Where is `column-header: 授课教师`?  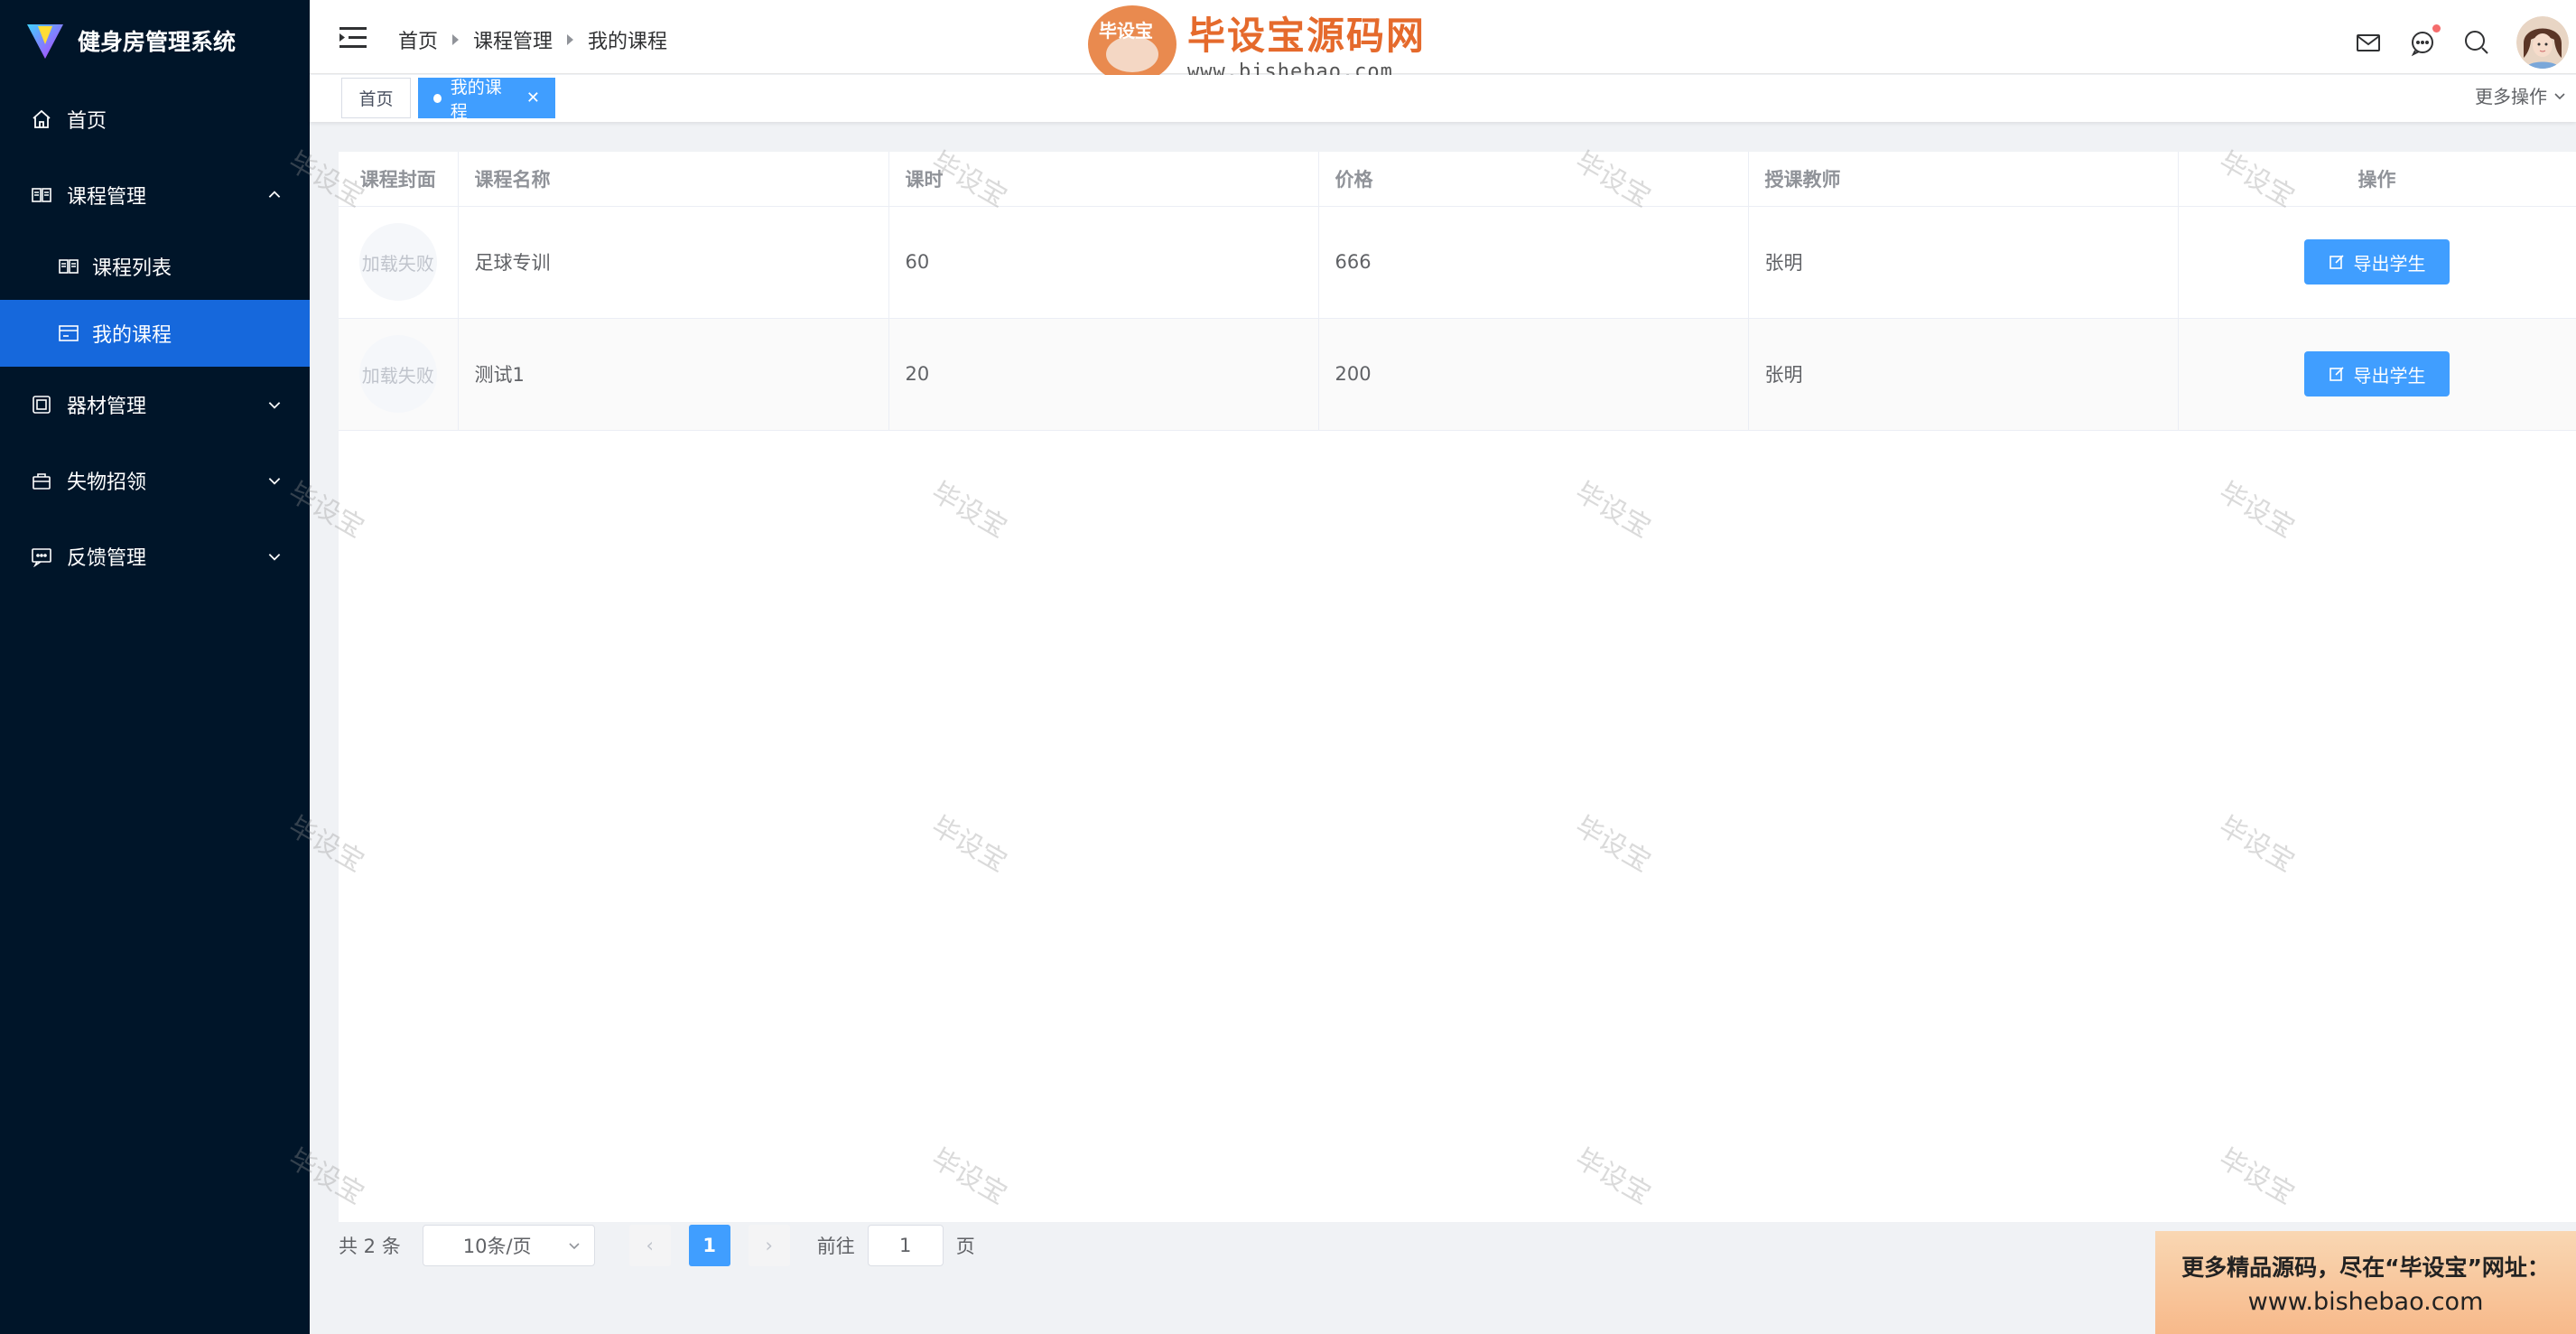 column-header: 授课教师 is located at coordinates (1963, 179).